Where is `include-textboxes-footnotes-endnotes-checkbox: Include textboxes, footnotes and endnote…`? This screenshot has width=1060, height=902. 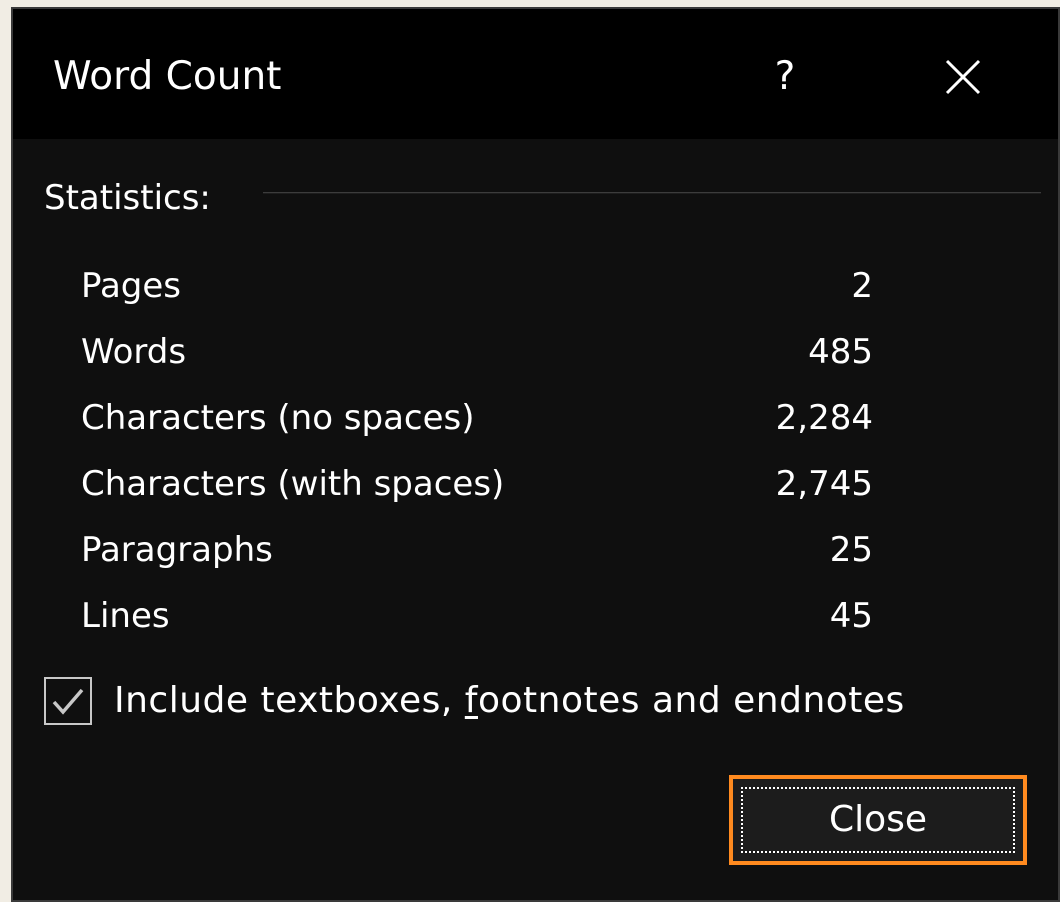 include-textboxes-footnotes-endnotes-checkbox: Include textboxes, footnotes and endnote… is located at coordinates (474, 701).